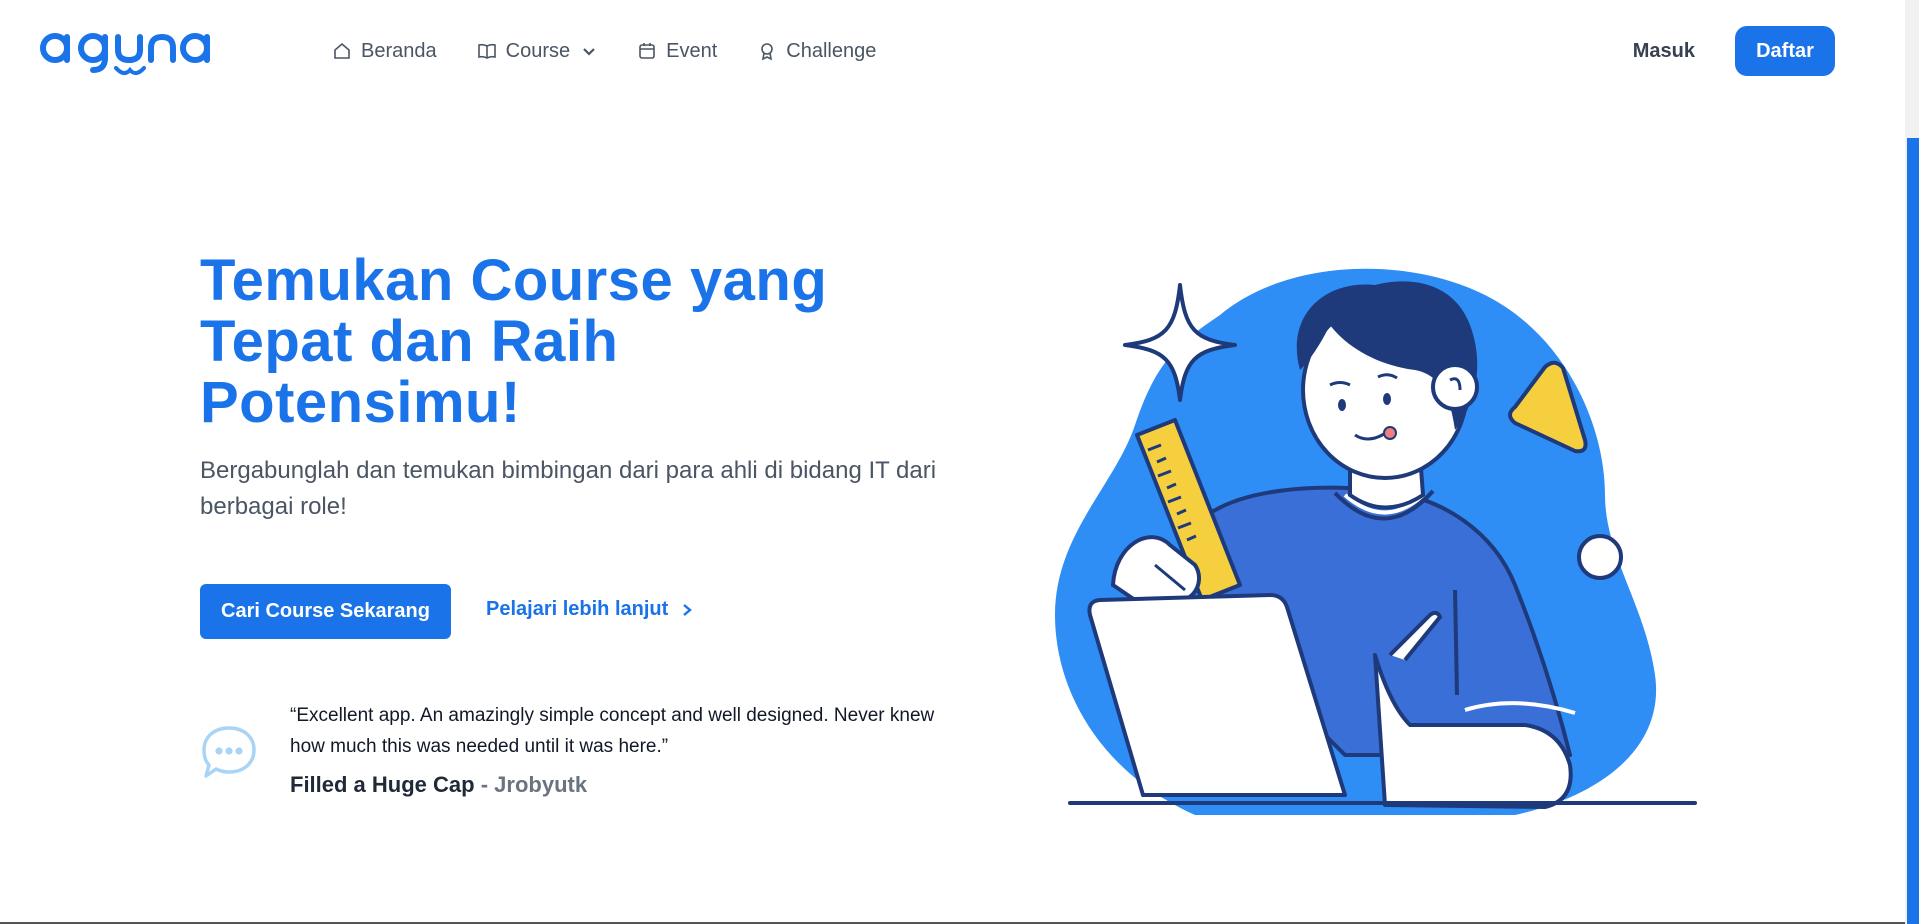  I want to click on chat-bubble-icon, so click(229, 752).